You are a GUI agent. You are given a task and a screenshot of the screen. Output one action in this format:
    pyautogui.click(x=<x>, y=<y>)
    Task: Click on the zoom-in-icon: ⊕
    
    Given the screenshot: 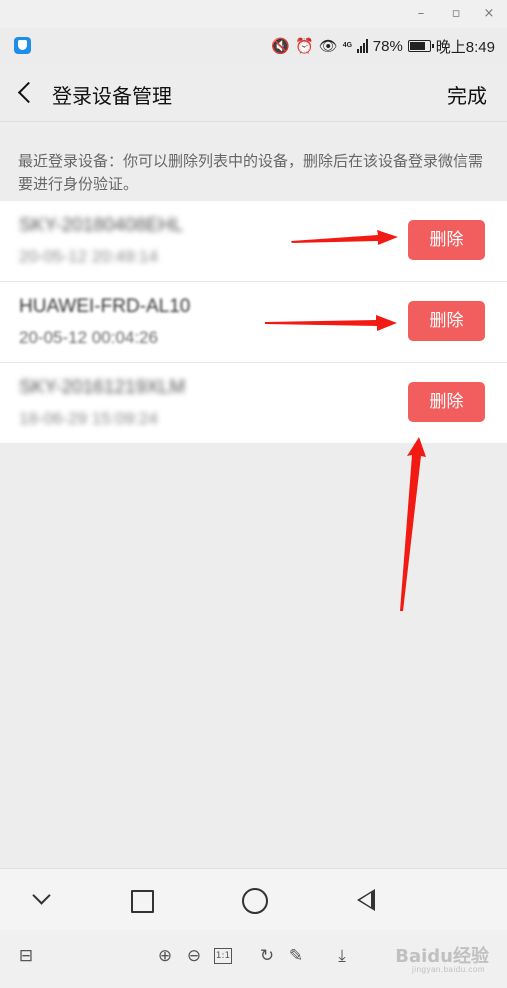 What is the action you would take?
    pyautogui.click(x=165, y=956)
    